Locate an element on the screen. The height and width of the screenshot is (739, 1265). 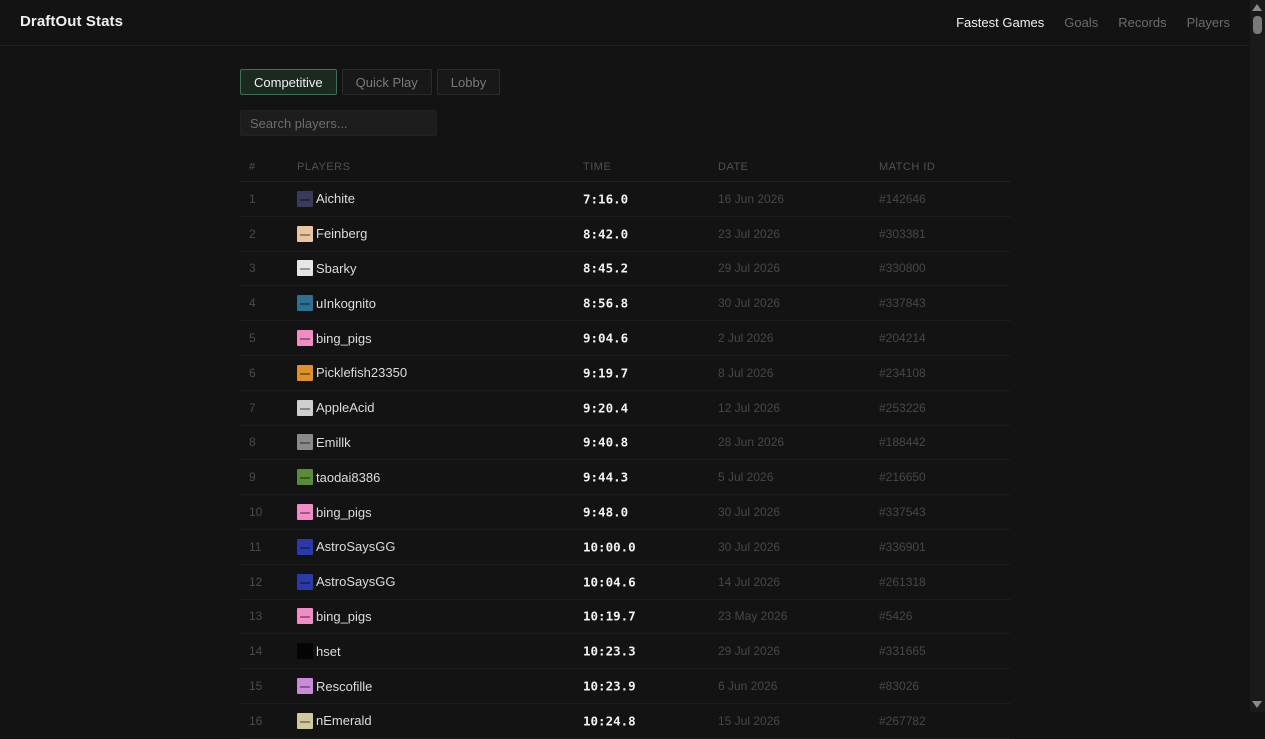
nav-fastest-games: Fastest Games is located at coordinates (1000, 22).